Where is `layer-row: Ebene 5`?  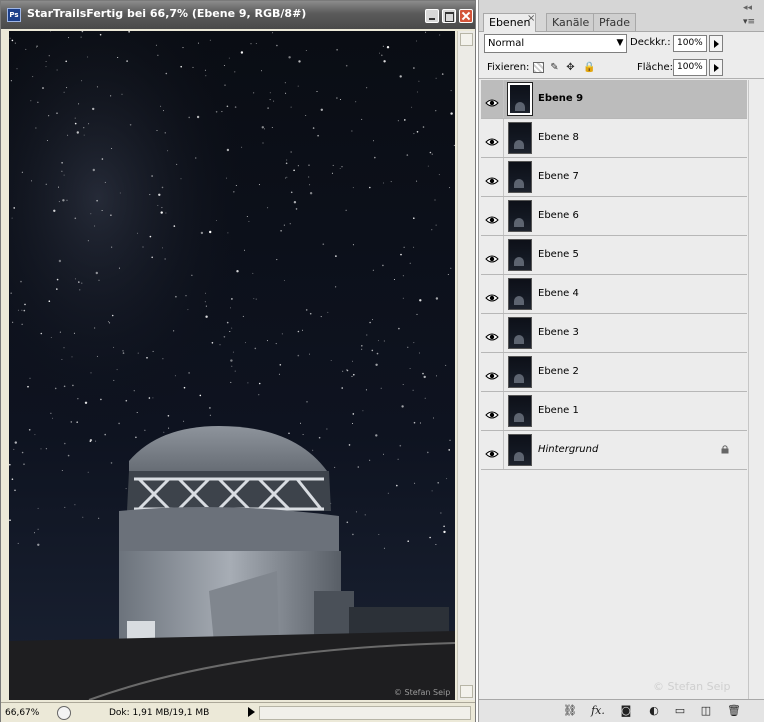 layer-row: Ebene 5 is located at coordinates (614, 255).